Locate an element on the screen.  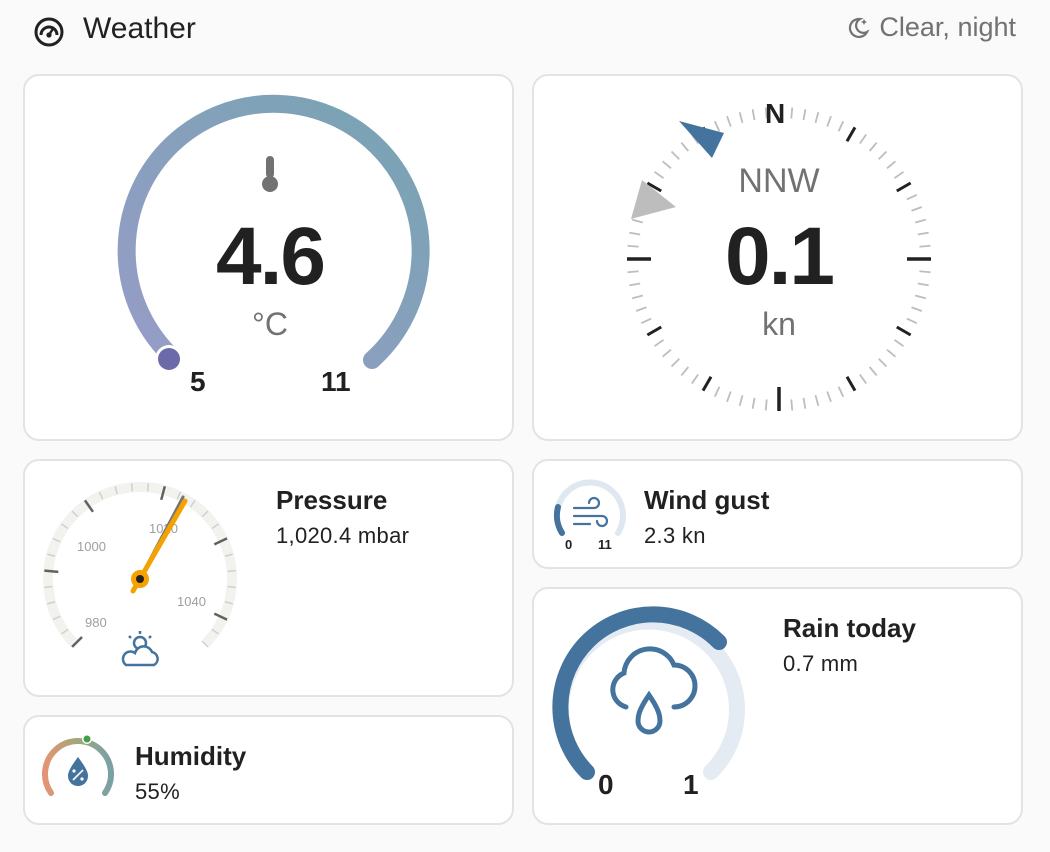
wind-gust-name: Wind gust is located at coordinates (707, 500).